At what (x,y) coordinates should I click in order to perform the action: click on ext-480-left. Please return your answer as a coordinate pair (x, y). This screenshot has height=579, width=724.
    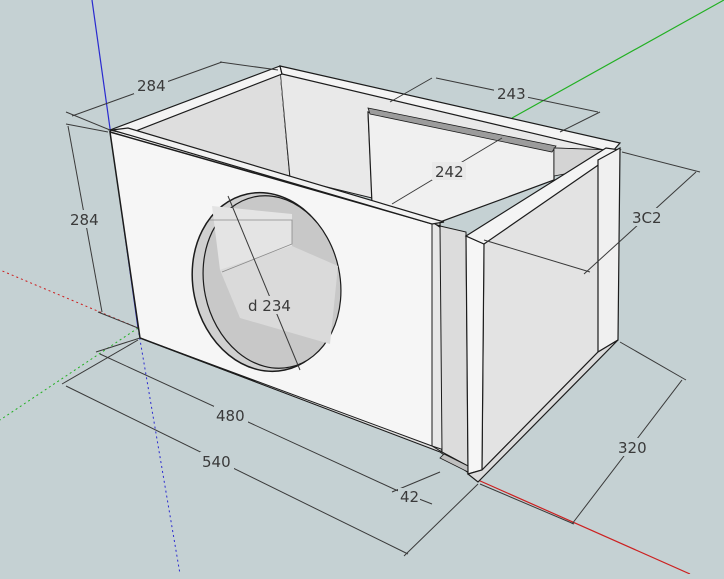
    Looking at the image, I should click on (118, 345).